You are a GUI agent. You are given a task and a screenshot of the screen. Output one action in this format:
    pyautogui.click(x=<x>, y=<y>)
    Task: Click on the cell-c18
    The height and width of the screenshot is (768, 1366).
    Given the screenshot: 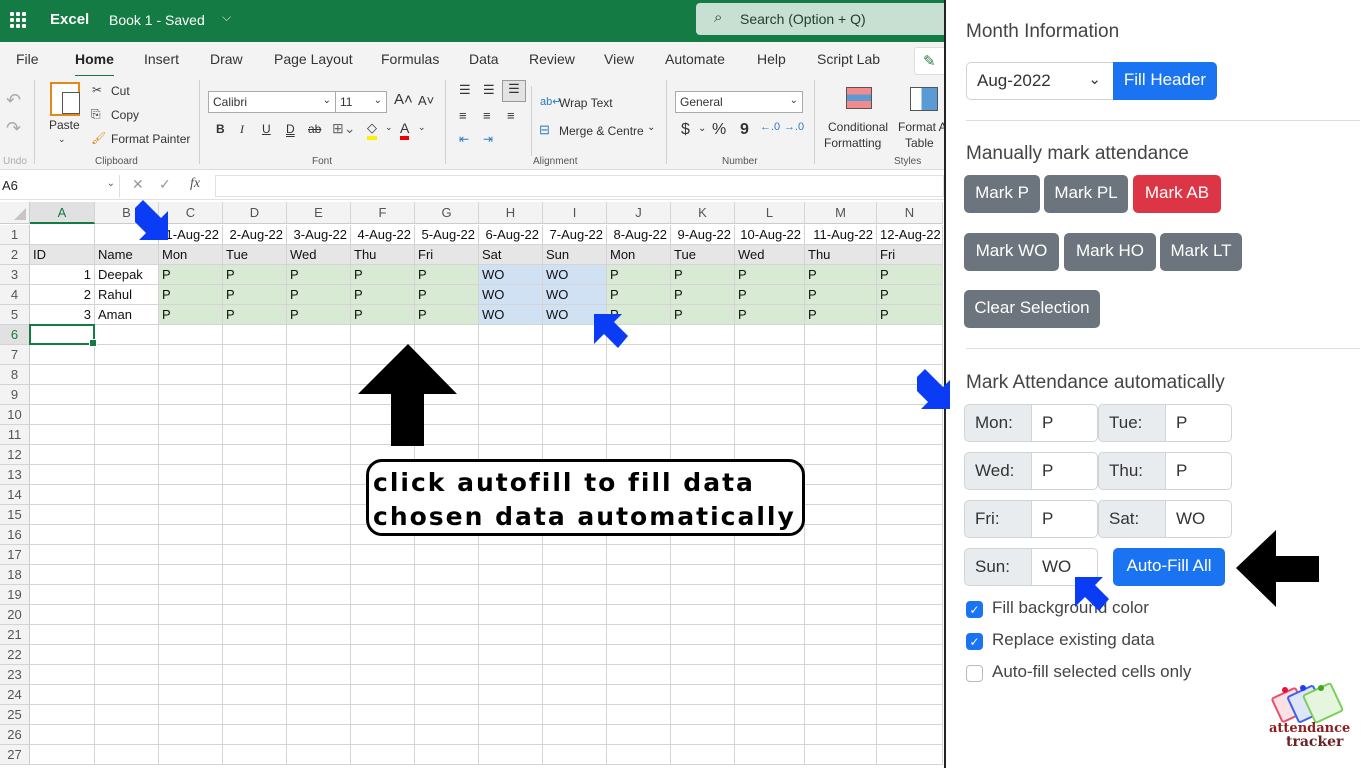 What is the action you would take?
    pyautogui.click(x=191, y=575)
    